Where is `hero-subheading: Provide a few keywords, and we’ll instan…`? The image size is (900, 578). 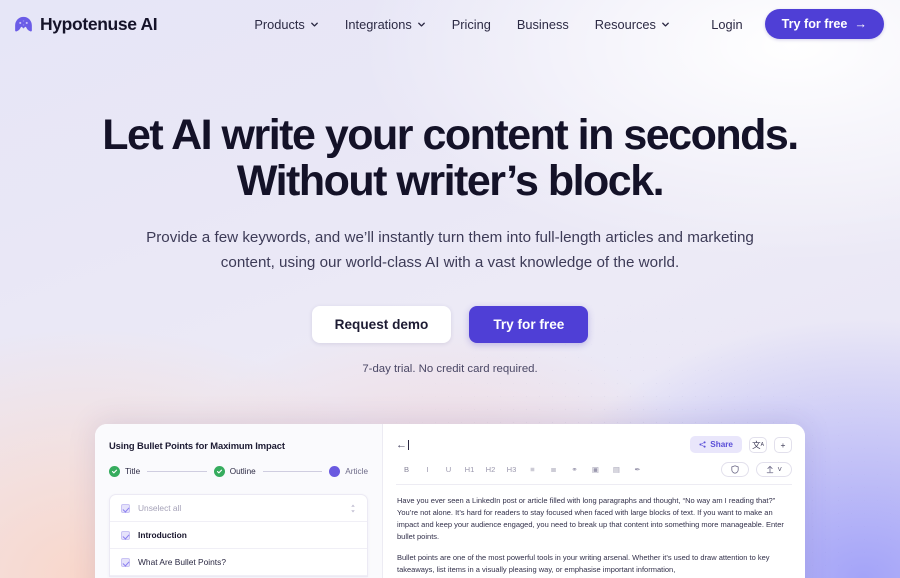
hero-subheading: Provide a few keywords, and we’ll instan… is located at coordinates (450, 250).